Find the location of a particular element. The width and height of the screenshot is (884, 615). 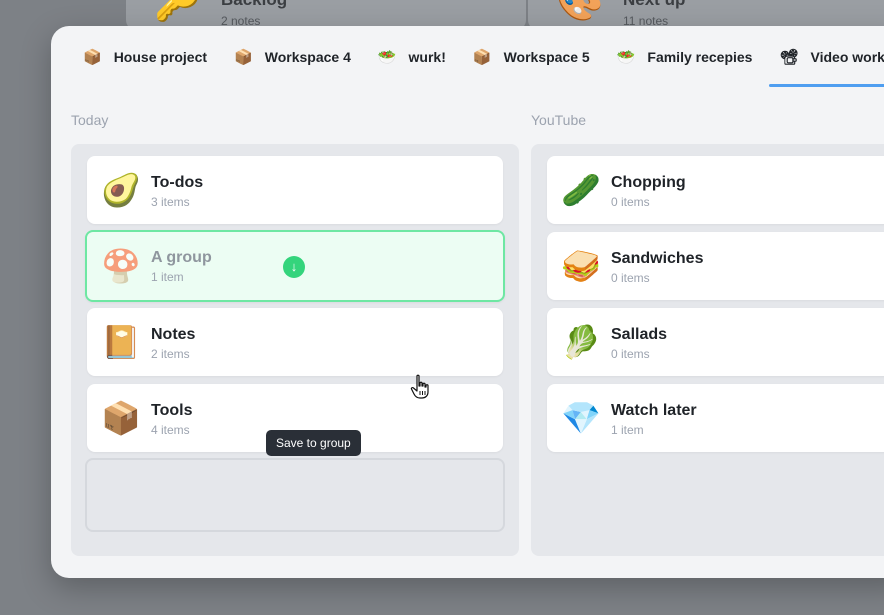

column-title-today: Today is located at coordinates (90, 120).